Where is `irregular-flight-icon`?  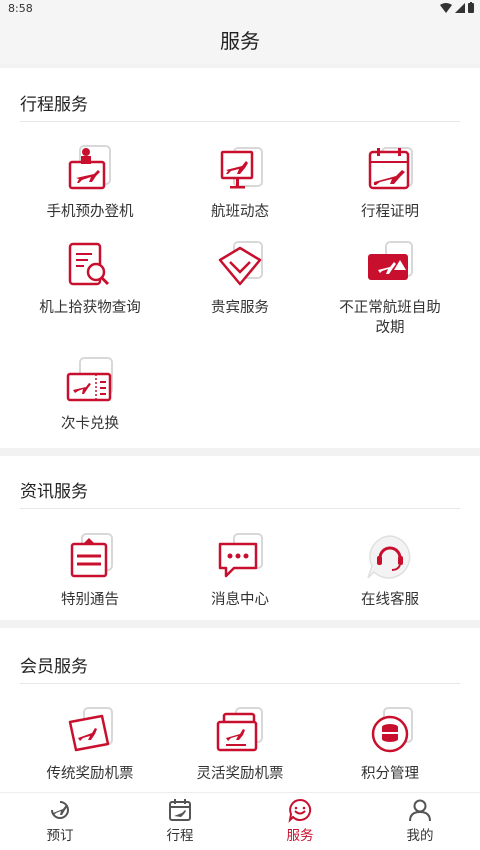 irregular-flight-icon is located at coordinates (390, 260).